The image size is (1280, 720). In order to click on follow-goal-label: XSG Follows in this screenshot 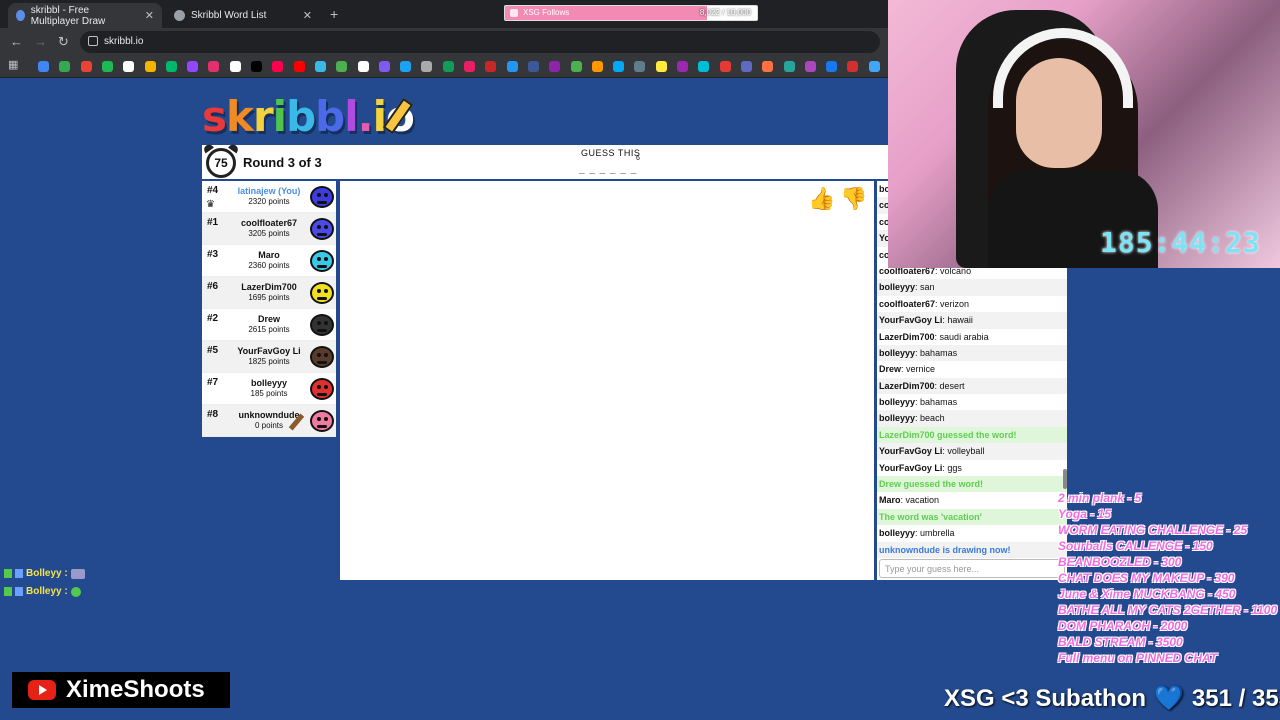, I will do `click(546, 12)`.